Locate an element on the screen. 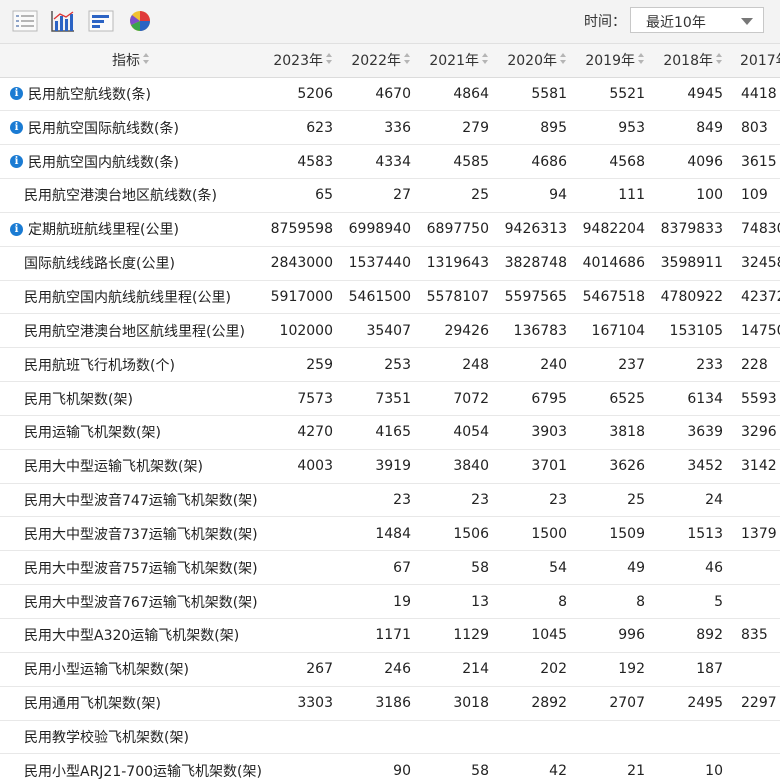  value-cell: 849 is located at coordinates (709, 127).